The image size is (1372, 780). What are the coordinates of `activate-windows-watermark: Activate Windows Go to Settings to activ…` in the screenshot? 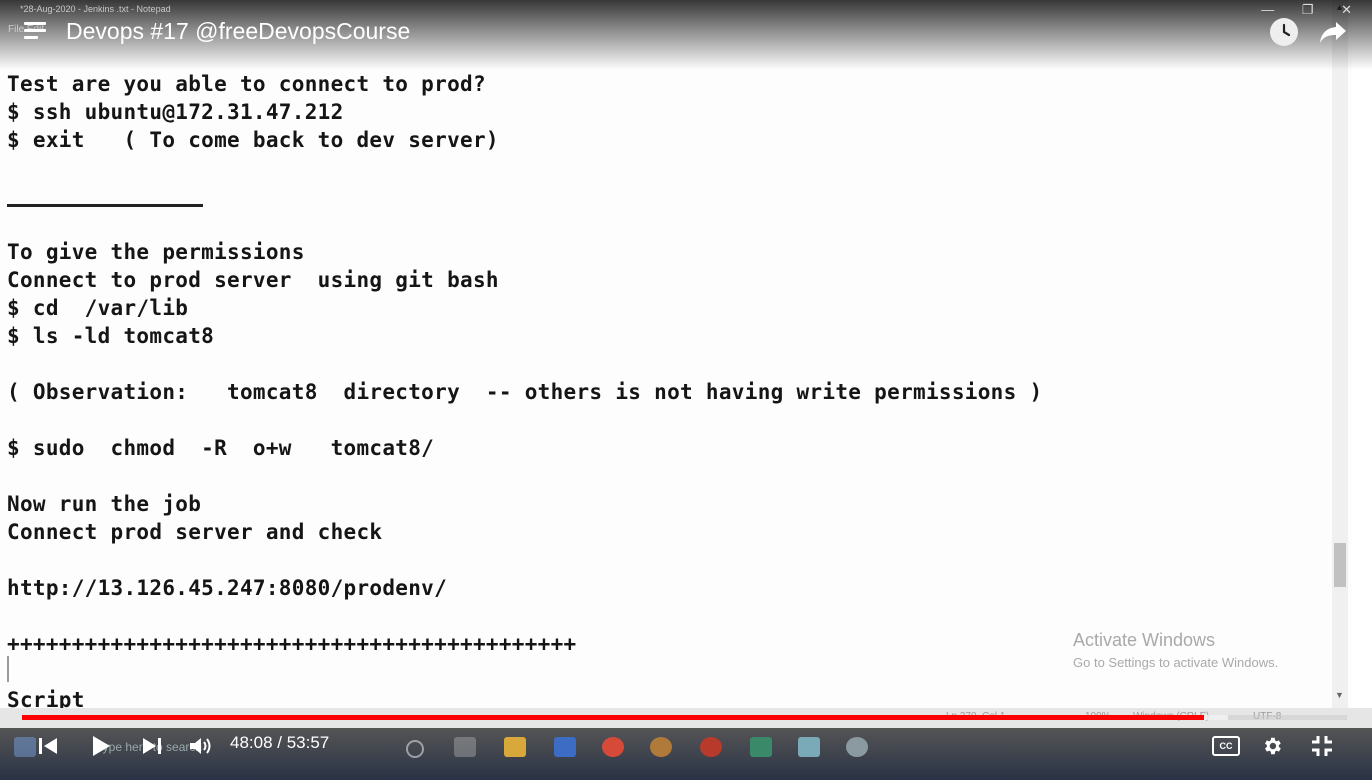 It's located at (1175, 650).